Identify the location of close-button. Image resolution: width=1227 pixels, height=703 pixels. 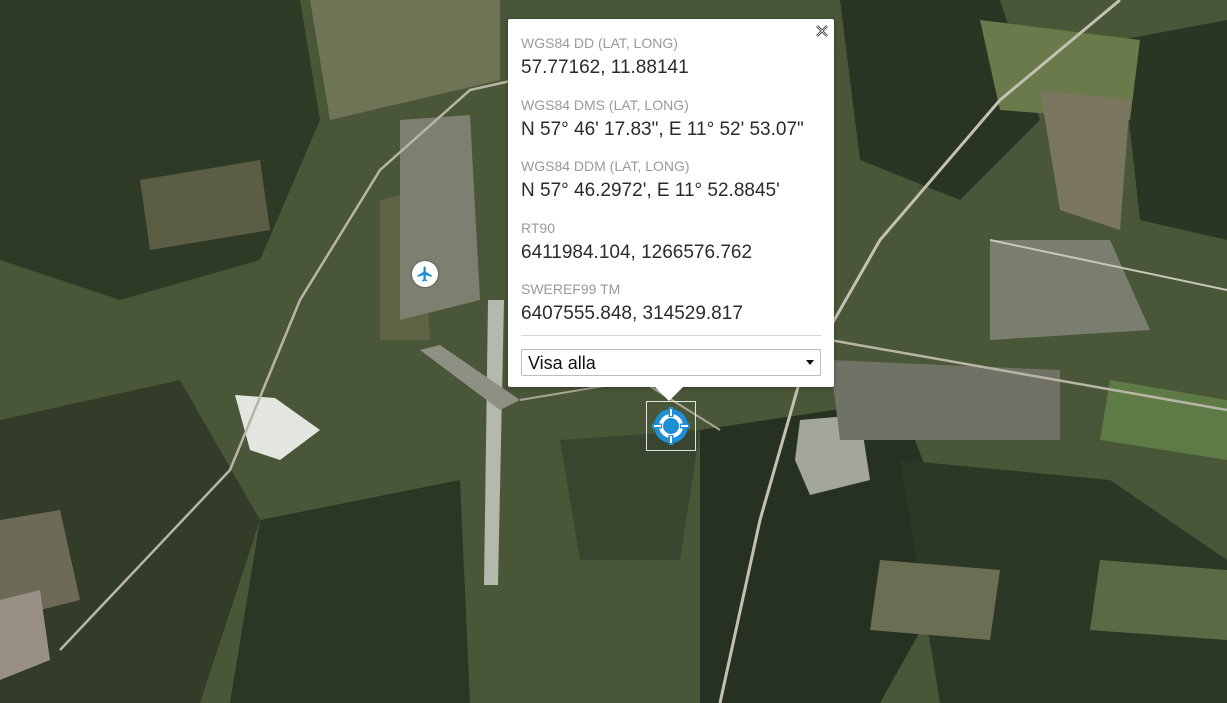
(822, 31).